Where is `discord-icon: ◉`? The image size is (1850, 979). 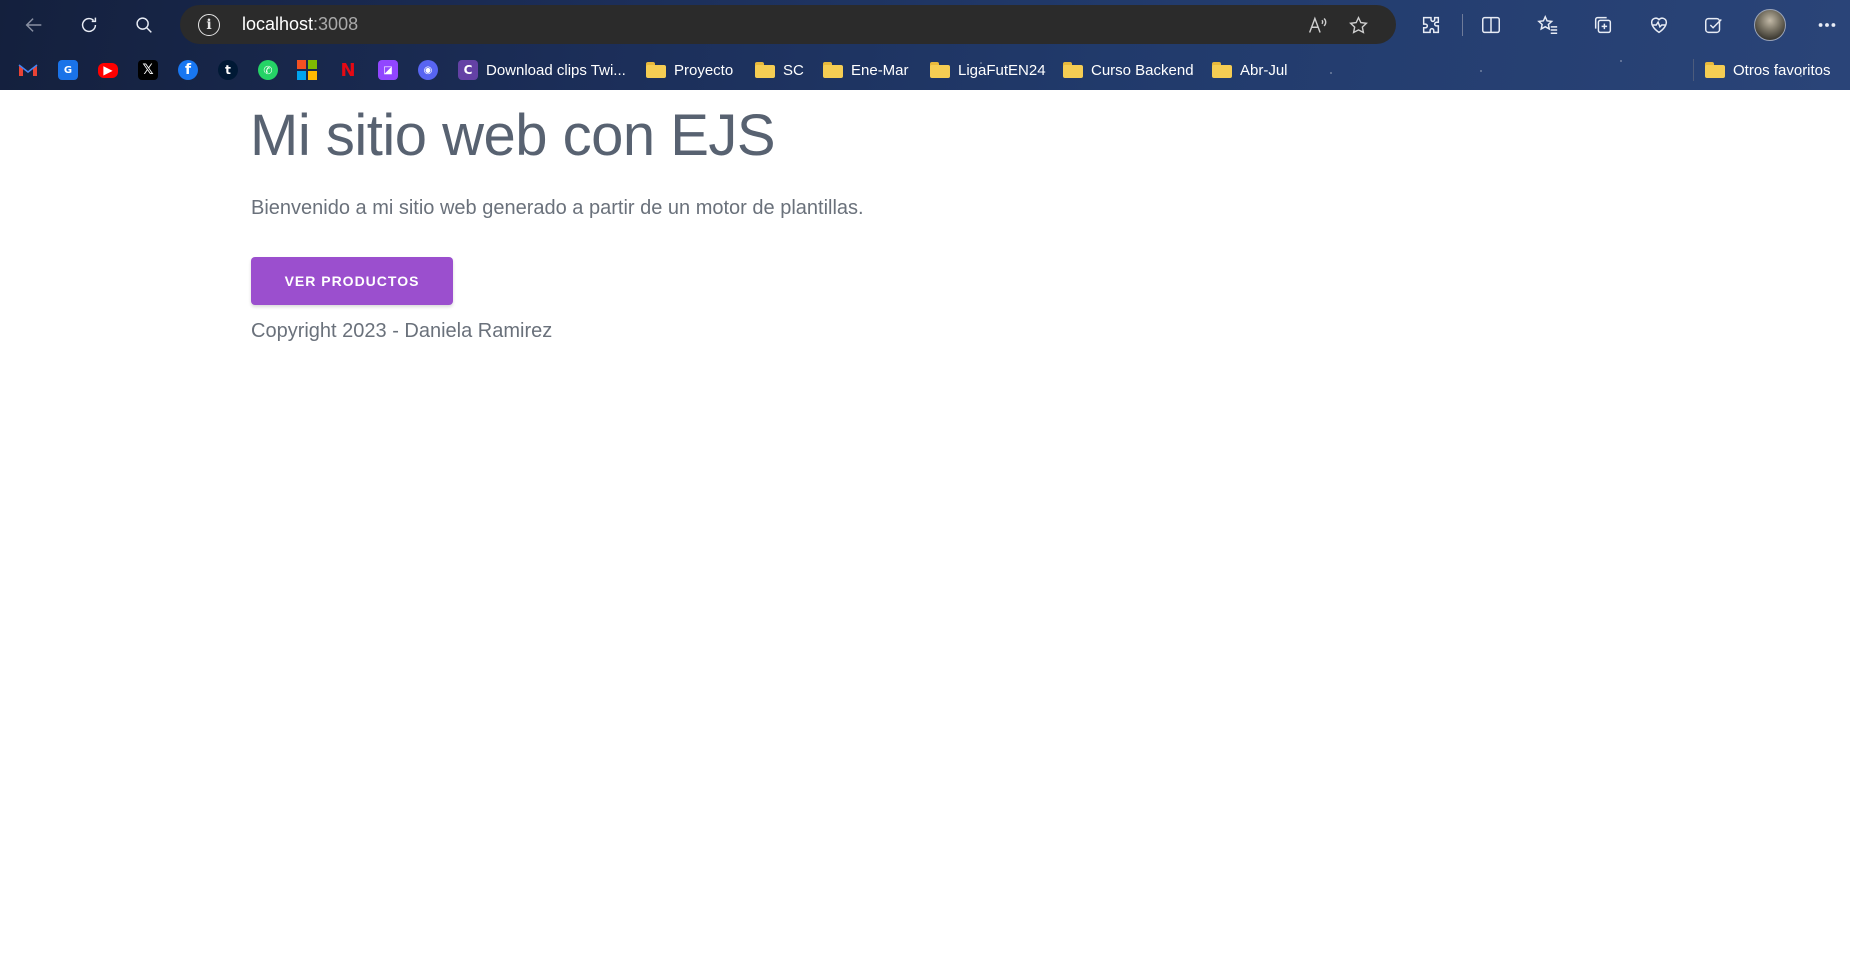 discord-icon: ◉ is located at coordinates (428, 70).